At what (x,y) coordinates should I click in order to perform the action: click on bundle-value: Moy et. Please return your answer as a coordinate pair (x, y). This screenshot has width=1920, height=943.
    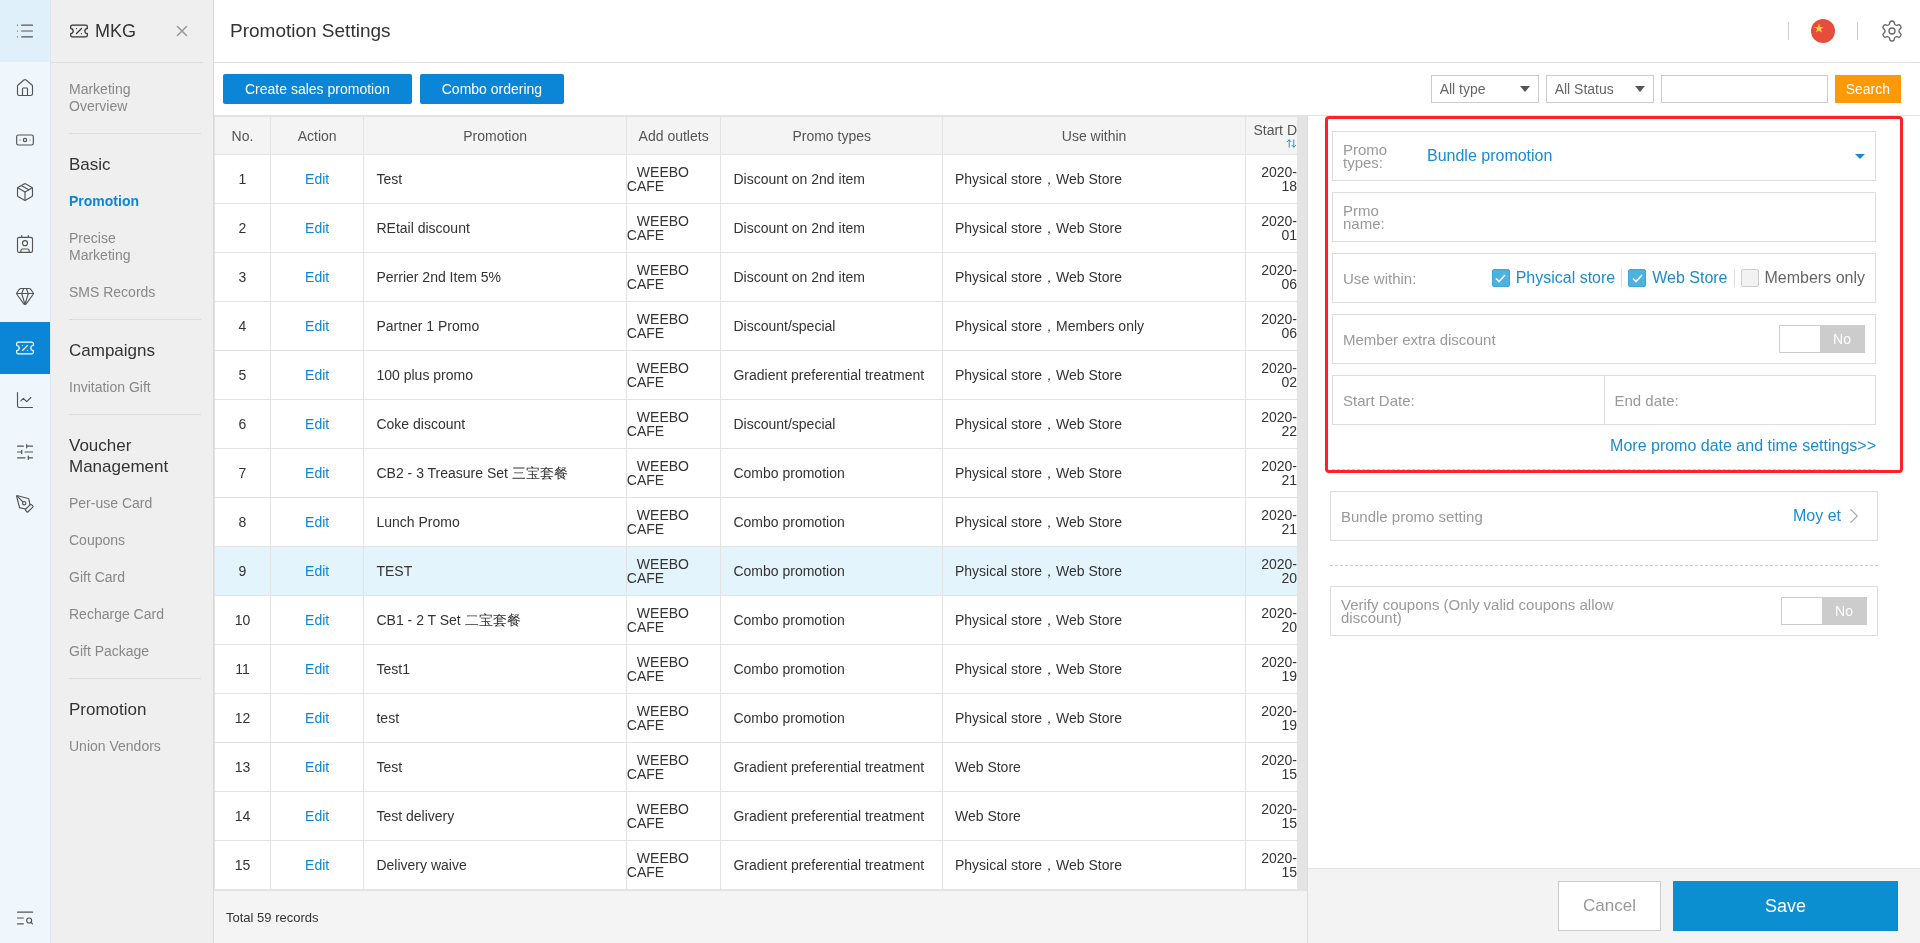
    Looking at the image, I should click on (1817, 516).